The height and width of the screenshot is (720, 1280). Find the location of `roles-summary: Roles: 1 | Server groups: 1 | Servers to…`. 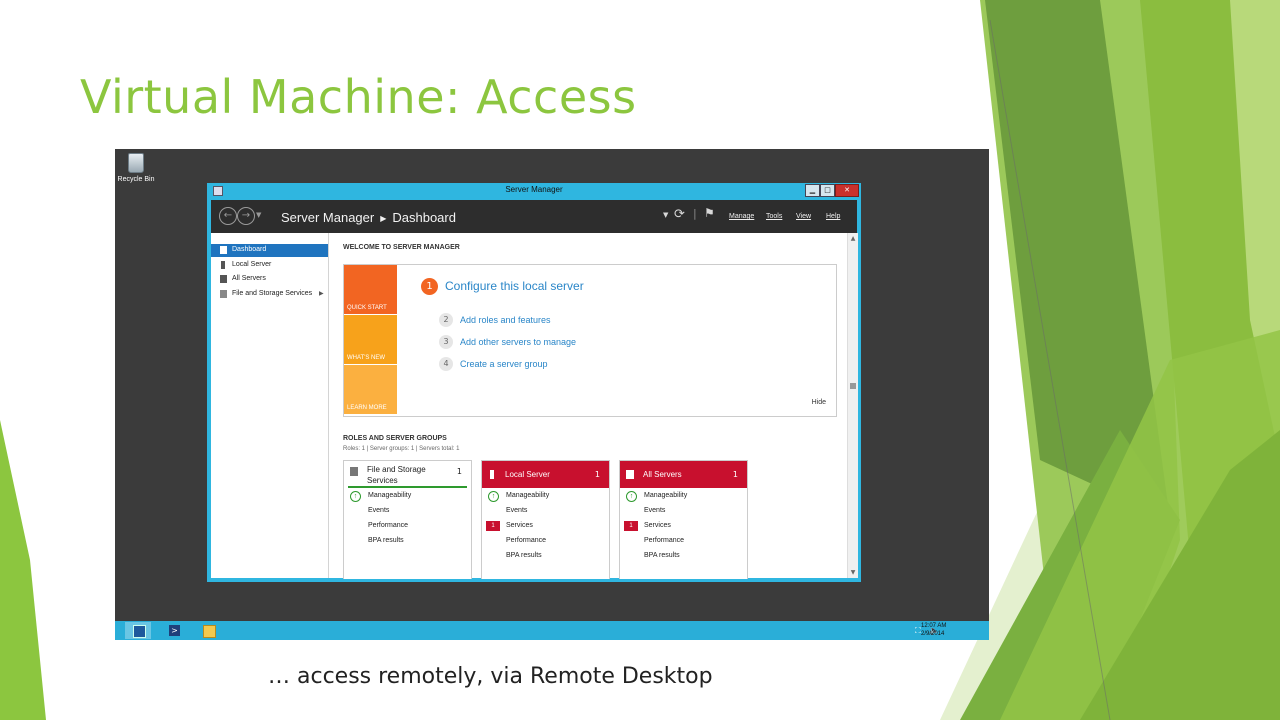

roles-summary: Roles: 1 | Server groups: 1 | Servers to… is located at coordinates (401, 449).